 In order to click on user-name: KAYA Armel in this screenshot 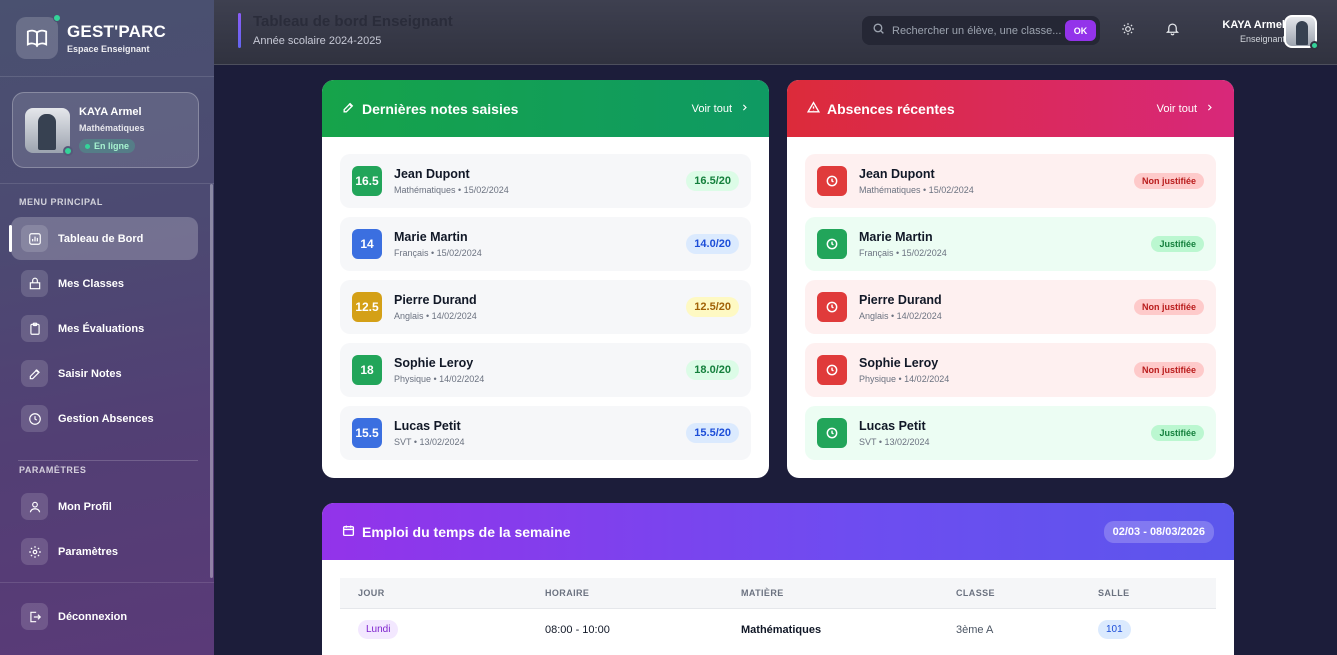, I will do `click(110, 112)`.